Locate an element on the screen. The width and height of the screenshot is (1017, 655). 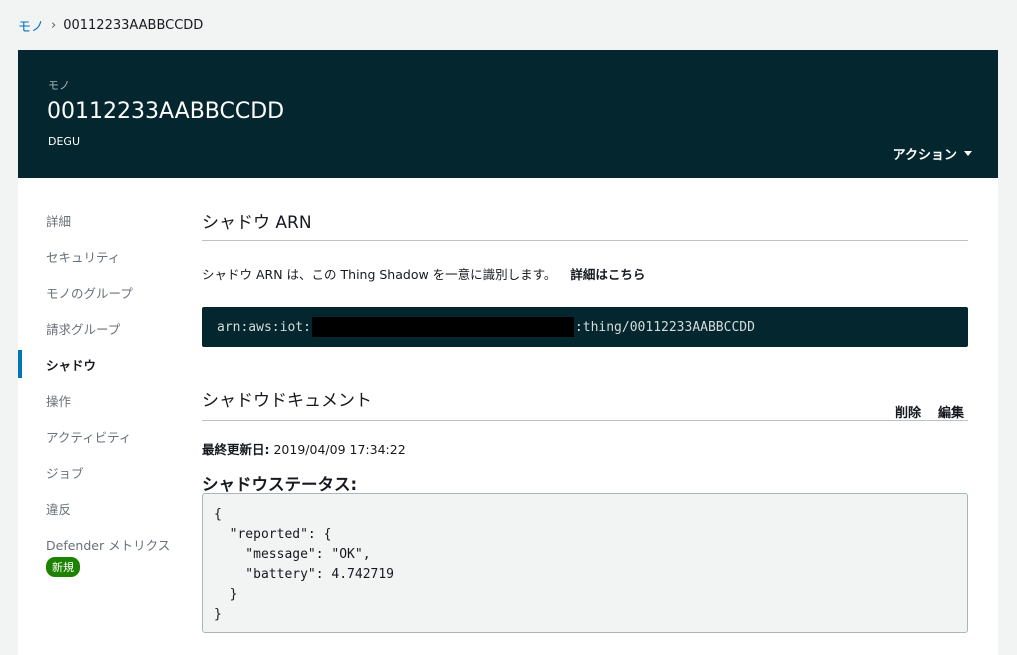
nav-item-thing-groups: モノのグループ is located at coordinates (89, 292).